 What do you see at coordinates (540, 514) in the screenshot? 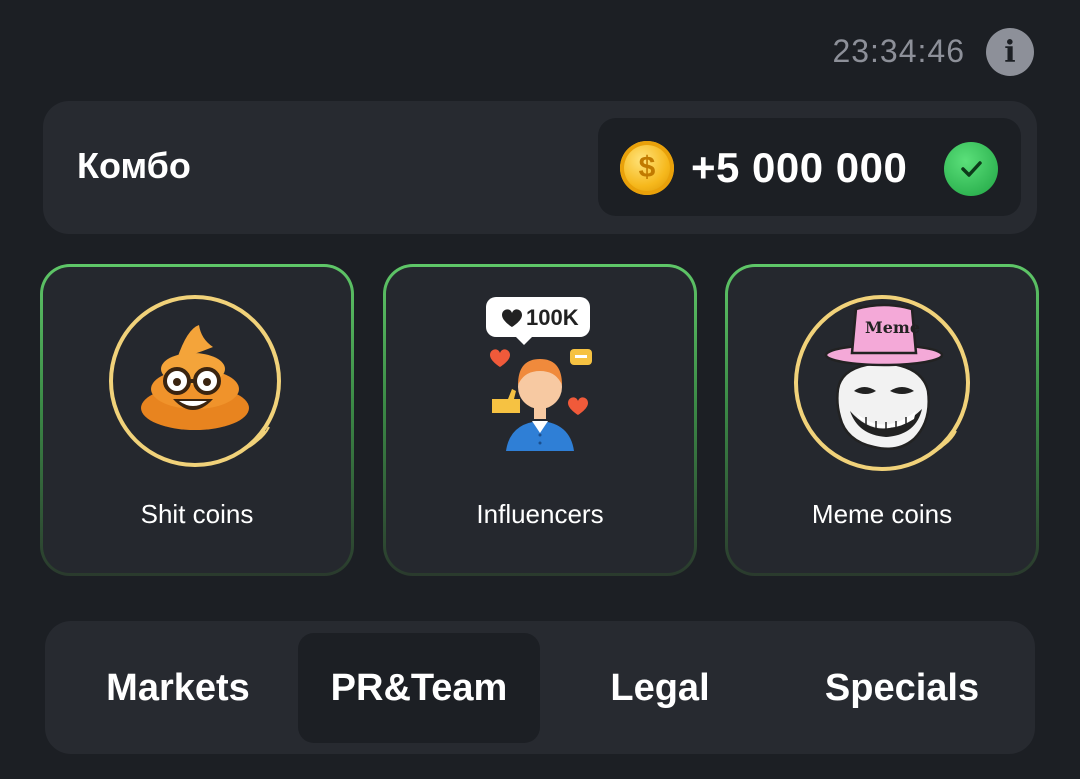
I see `card-label: Influencers` at bounding box center [540, 514].